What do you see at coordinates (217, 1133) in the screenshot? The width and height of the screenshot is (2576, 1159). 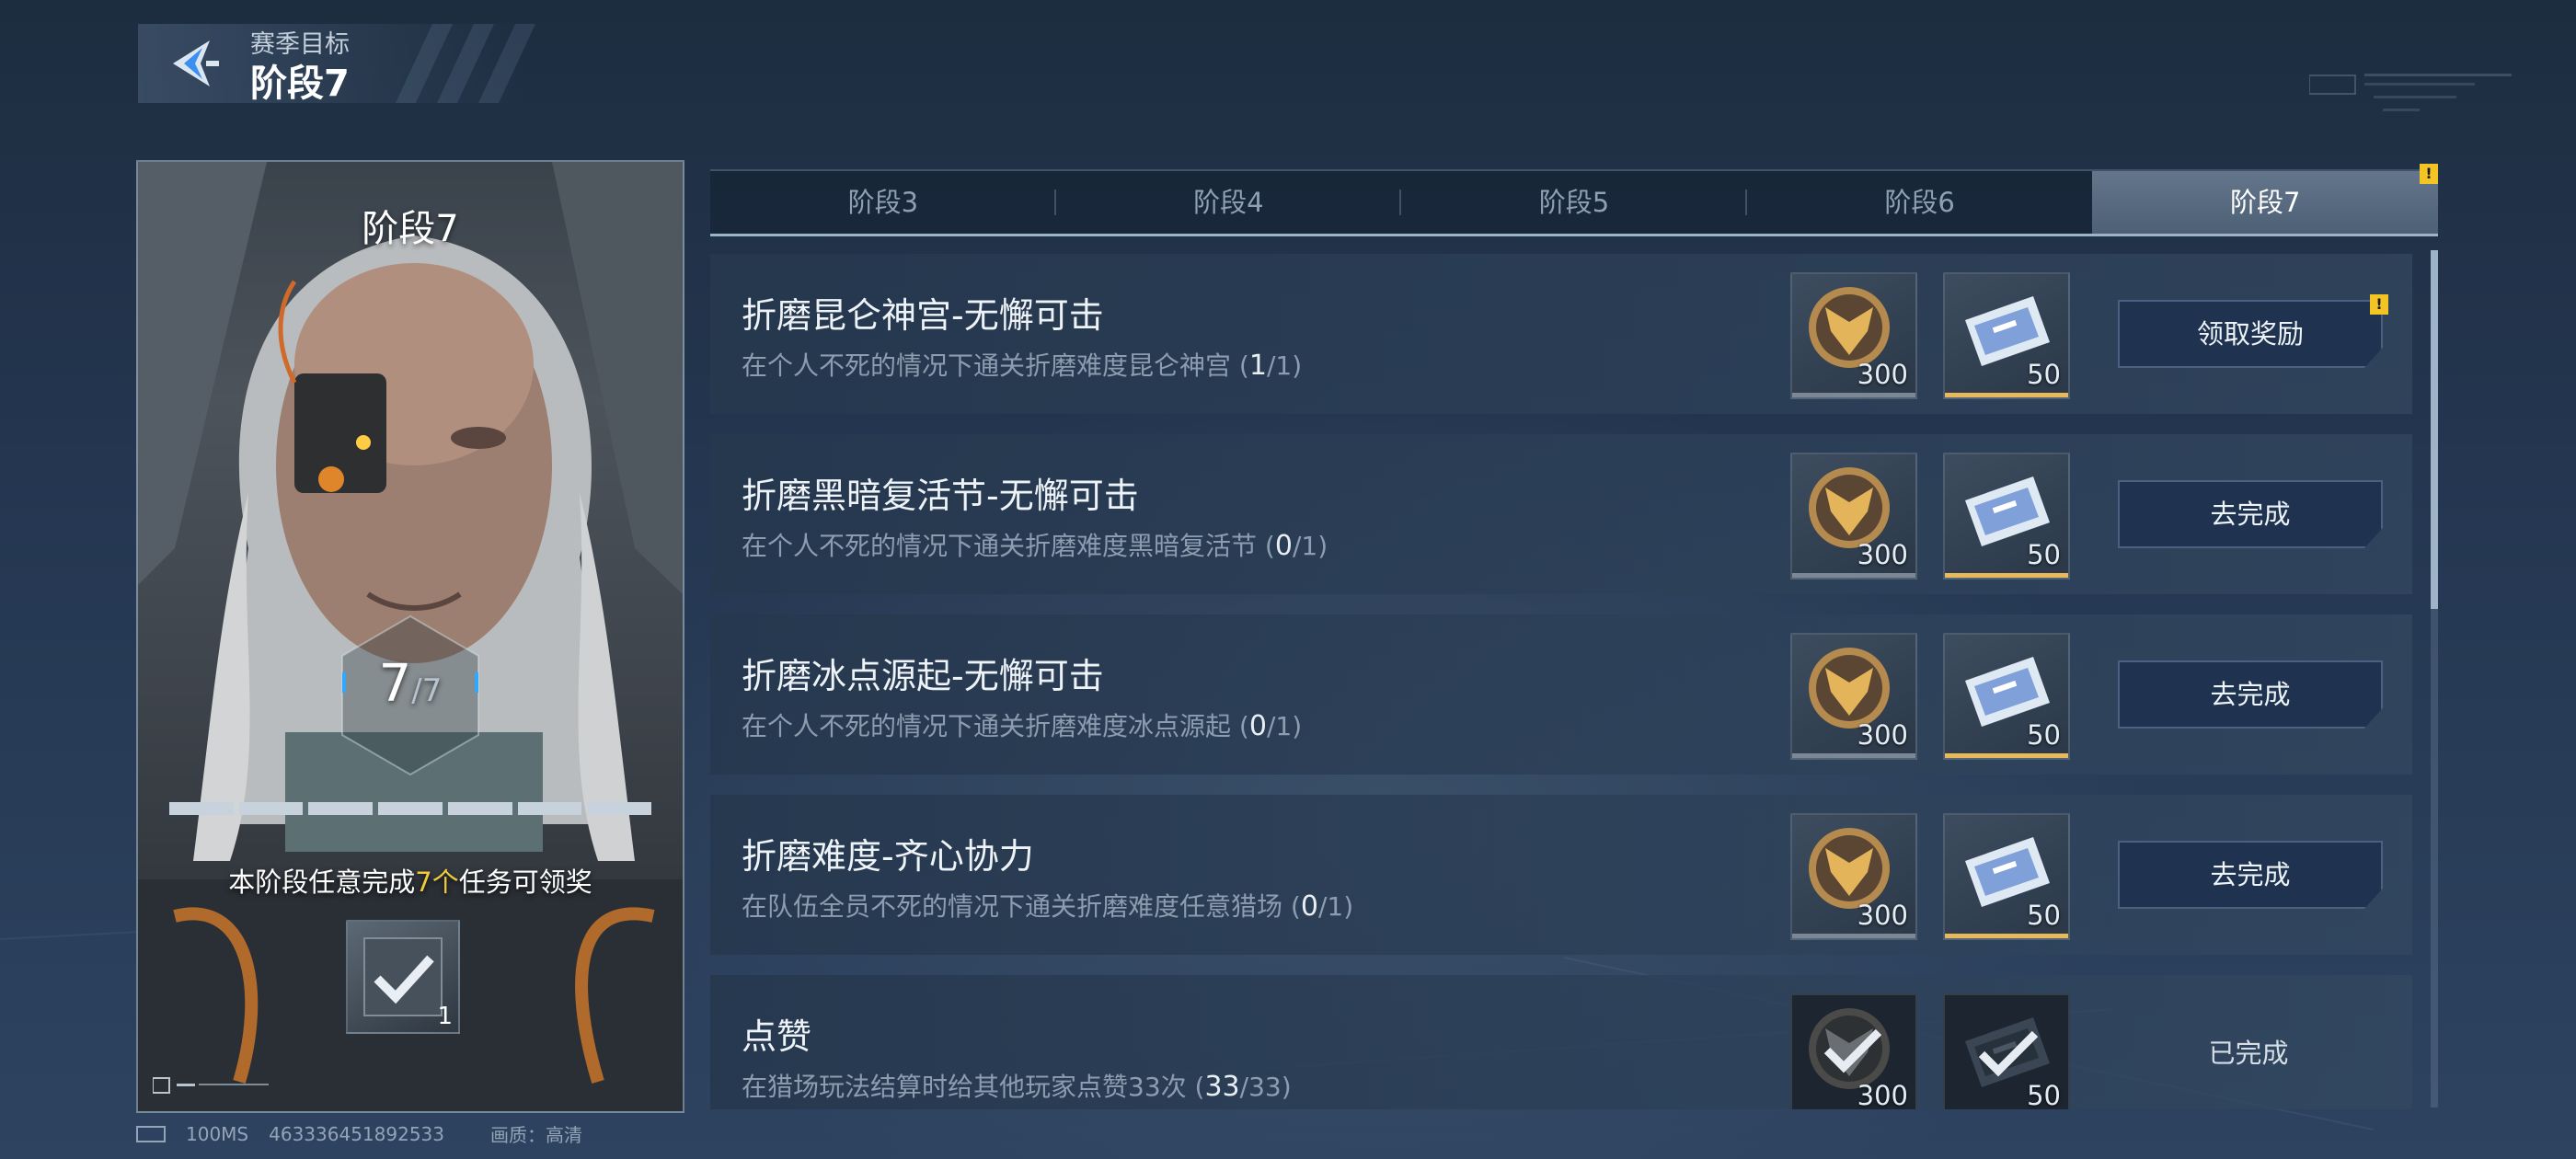 I see `ping-text: 100MS` at bounding box center [217, 1133].